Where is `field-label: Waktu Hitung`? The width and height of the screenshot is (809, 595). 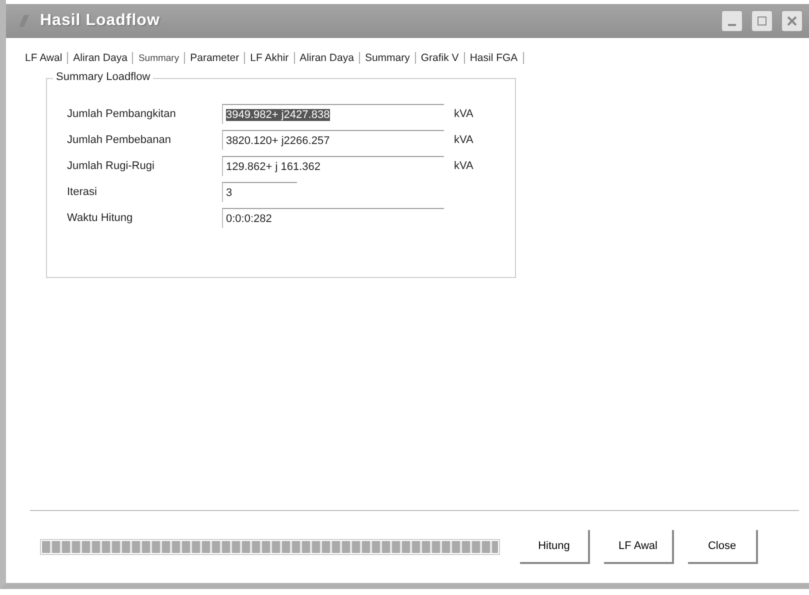
field-label: Waktu Hitung is located at coordinates (100, 218).